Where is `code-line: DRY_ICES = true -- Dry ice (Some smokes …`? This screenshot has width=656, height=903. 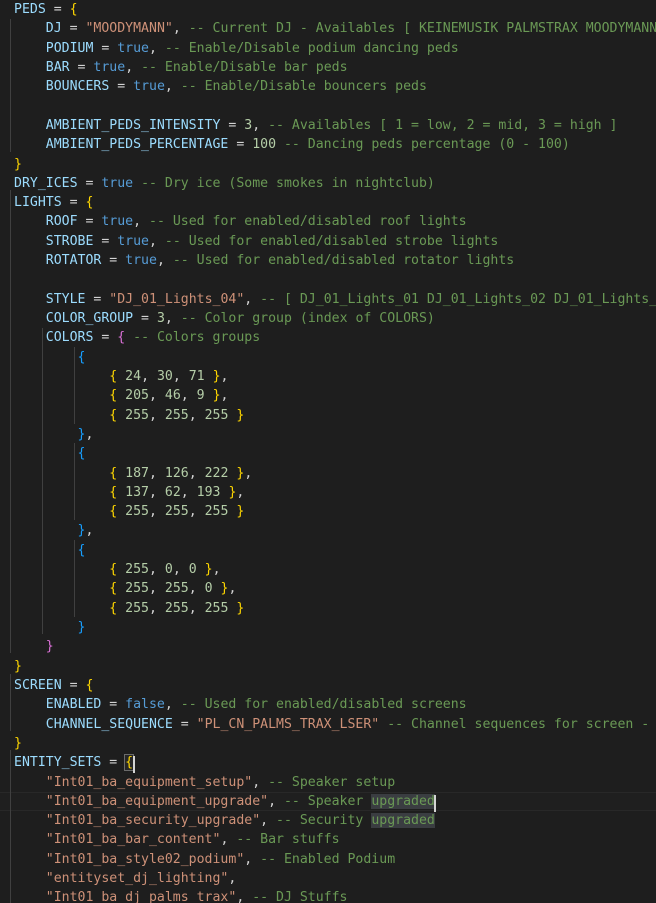
code-line: DRY_ICES = true -- Dry ice (Some smokes … is located at coordinates (328, 183).